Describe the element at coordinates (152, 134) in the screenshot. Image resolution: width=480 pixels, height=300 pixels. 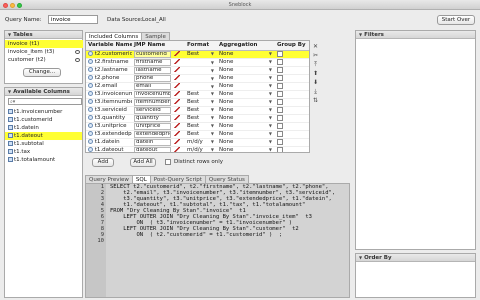
I see `jmp-name-cell: extendedprice` at that location.